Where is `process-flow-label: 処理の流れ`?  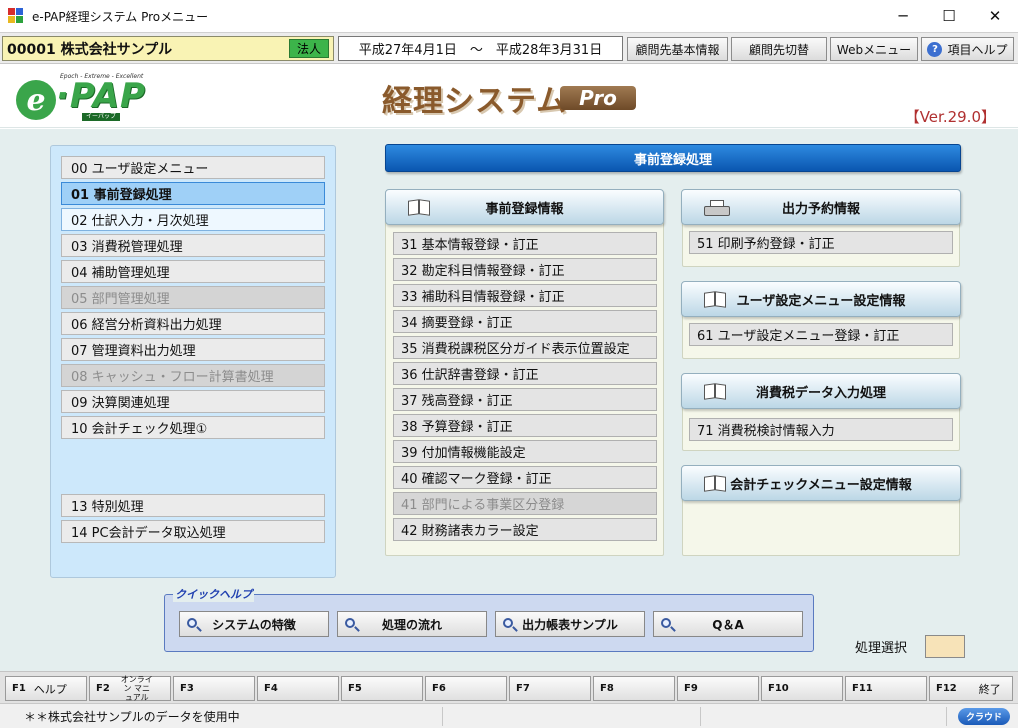
process-flow-label: 処理の流れ is located at coordinates (411, 624).